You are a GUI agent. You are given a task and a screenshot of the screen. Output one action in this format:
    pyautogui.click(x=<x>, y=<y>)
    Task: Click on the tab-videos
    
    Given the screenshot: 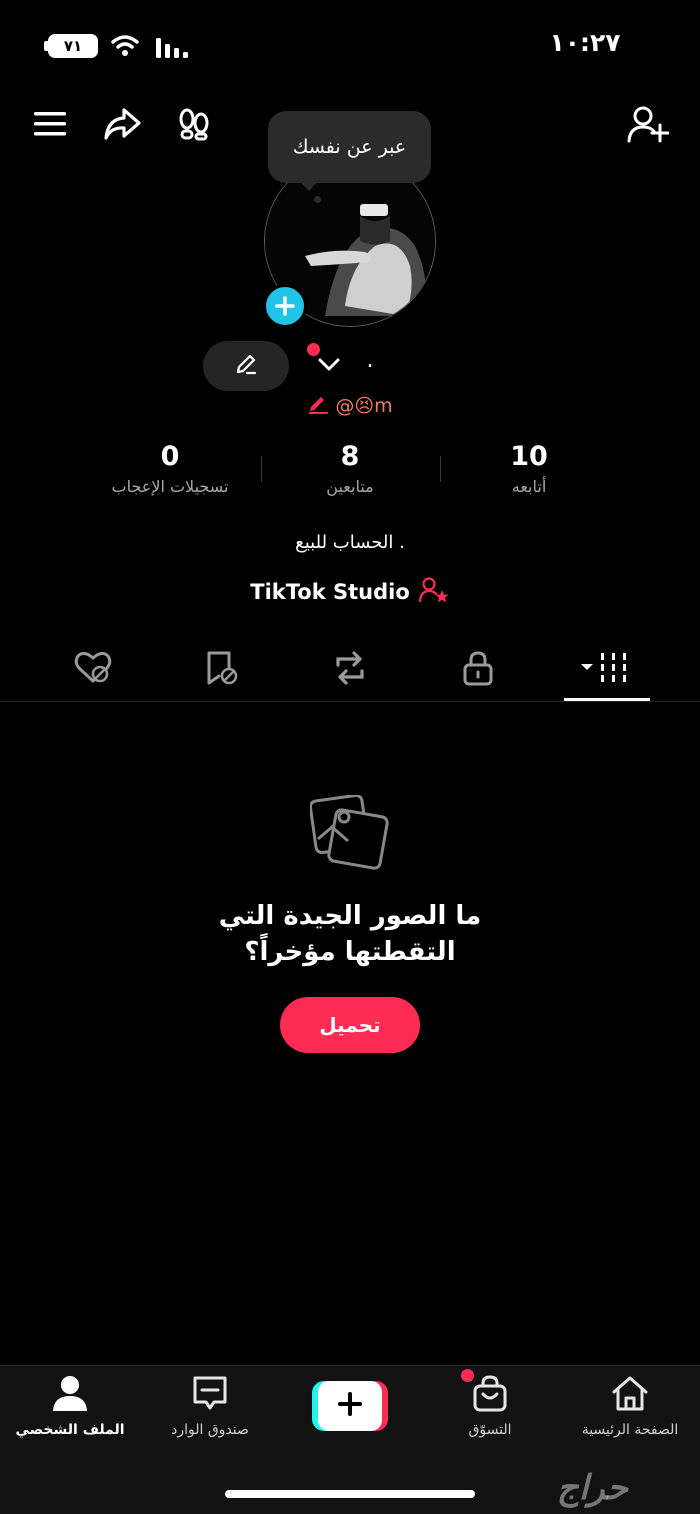 What is the action you would take?
    pyautogui.click(x=607, y=670)
    